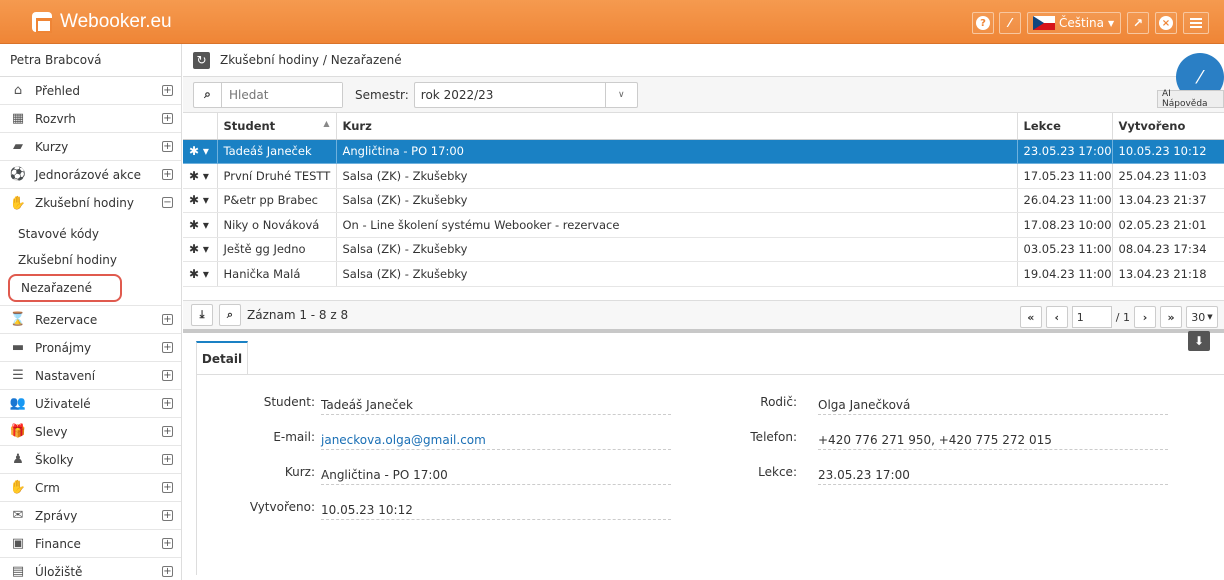 The image size is (1224, 580). Describe the element at coordinates (1199, 341) in the screenshot. I see `collapse-panel-button: ⬇` at that location.